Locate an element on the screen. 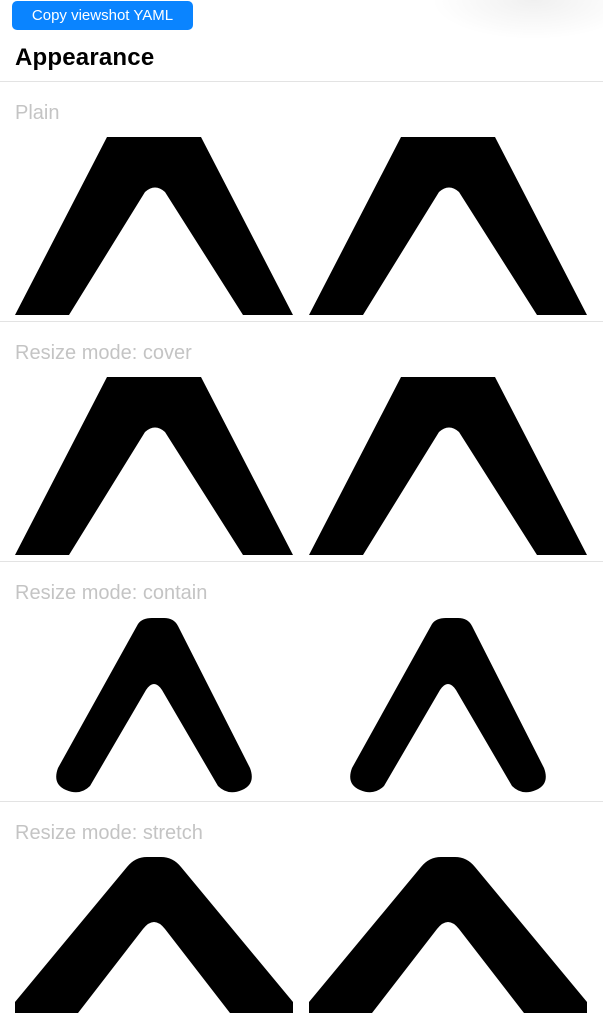 This screenshot has height=1013, width=603. section-label: Resize mode: cover is located at coordinates (103, 353).